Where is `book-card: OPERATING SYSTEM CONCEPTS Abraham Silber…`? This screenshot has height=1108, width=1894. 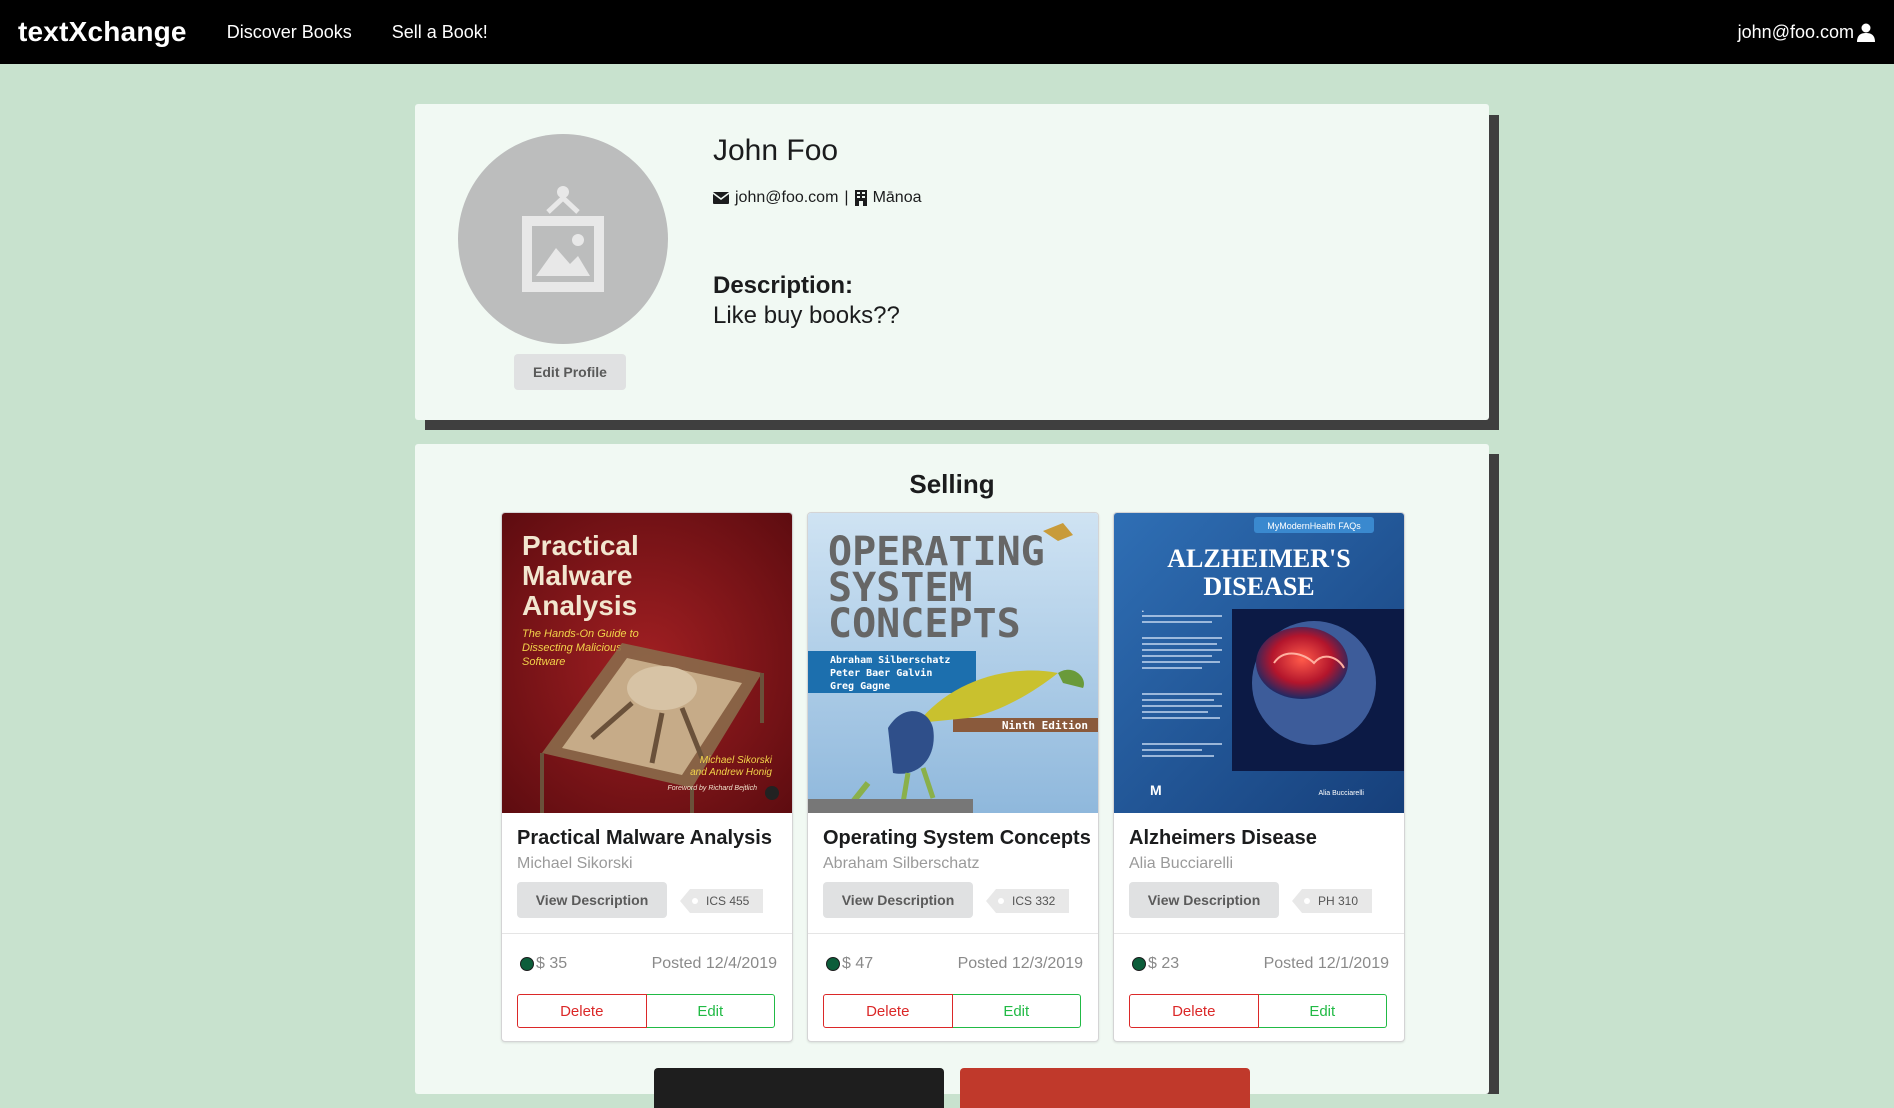 book-card: OPERATING SYSTEM CONCEPTS Abraham Silber… is located at coordinates (953, 777).